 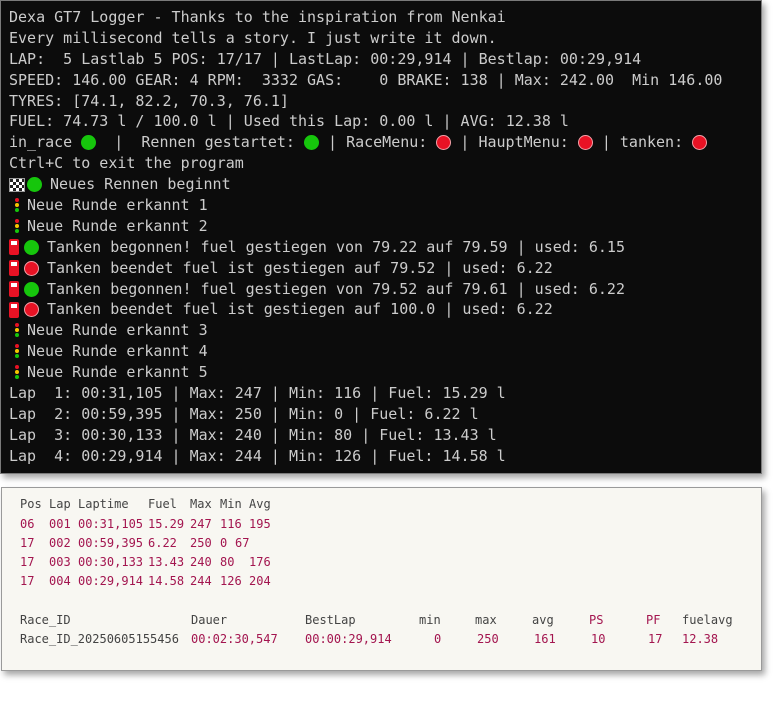 I want to click on pf-cell: 17, so click(x=655, y=639).